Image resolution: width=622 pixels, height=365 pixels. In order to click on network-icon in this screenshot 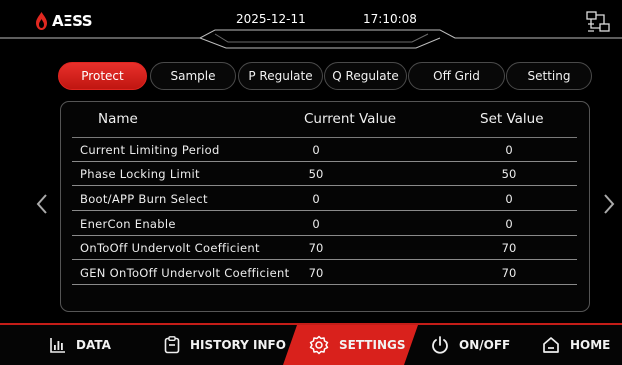, I will do `click(598, 22)`.